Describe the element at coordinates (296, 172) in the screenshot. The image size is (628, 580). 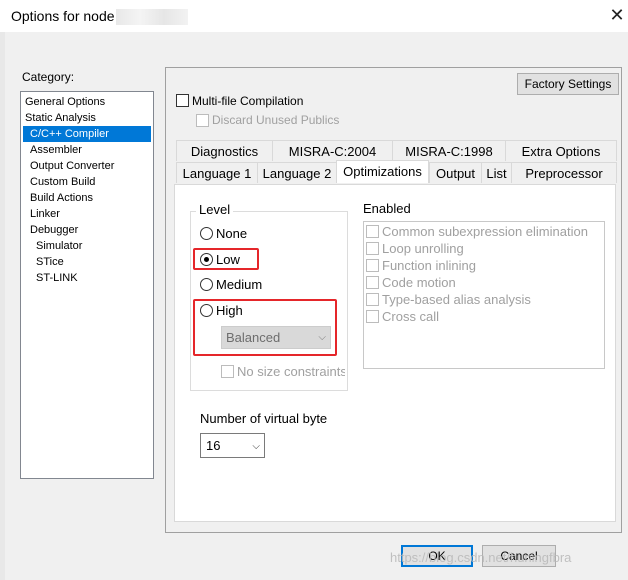
I see `tab-language-2: Language 2` at that location.